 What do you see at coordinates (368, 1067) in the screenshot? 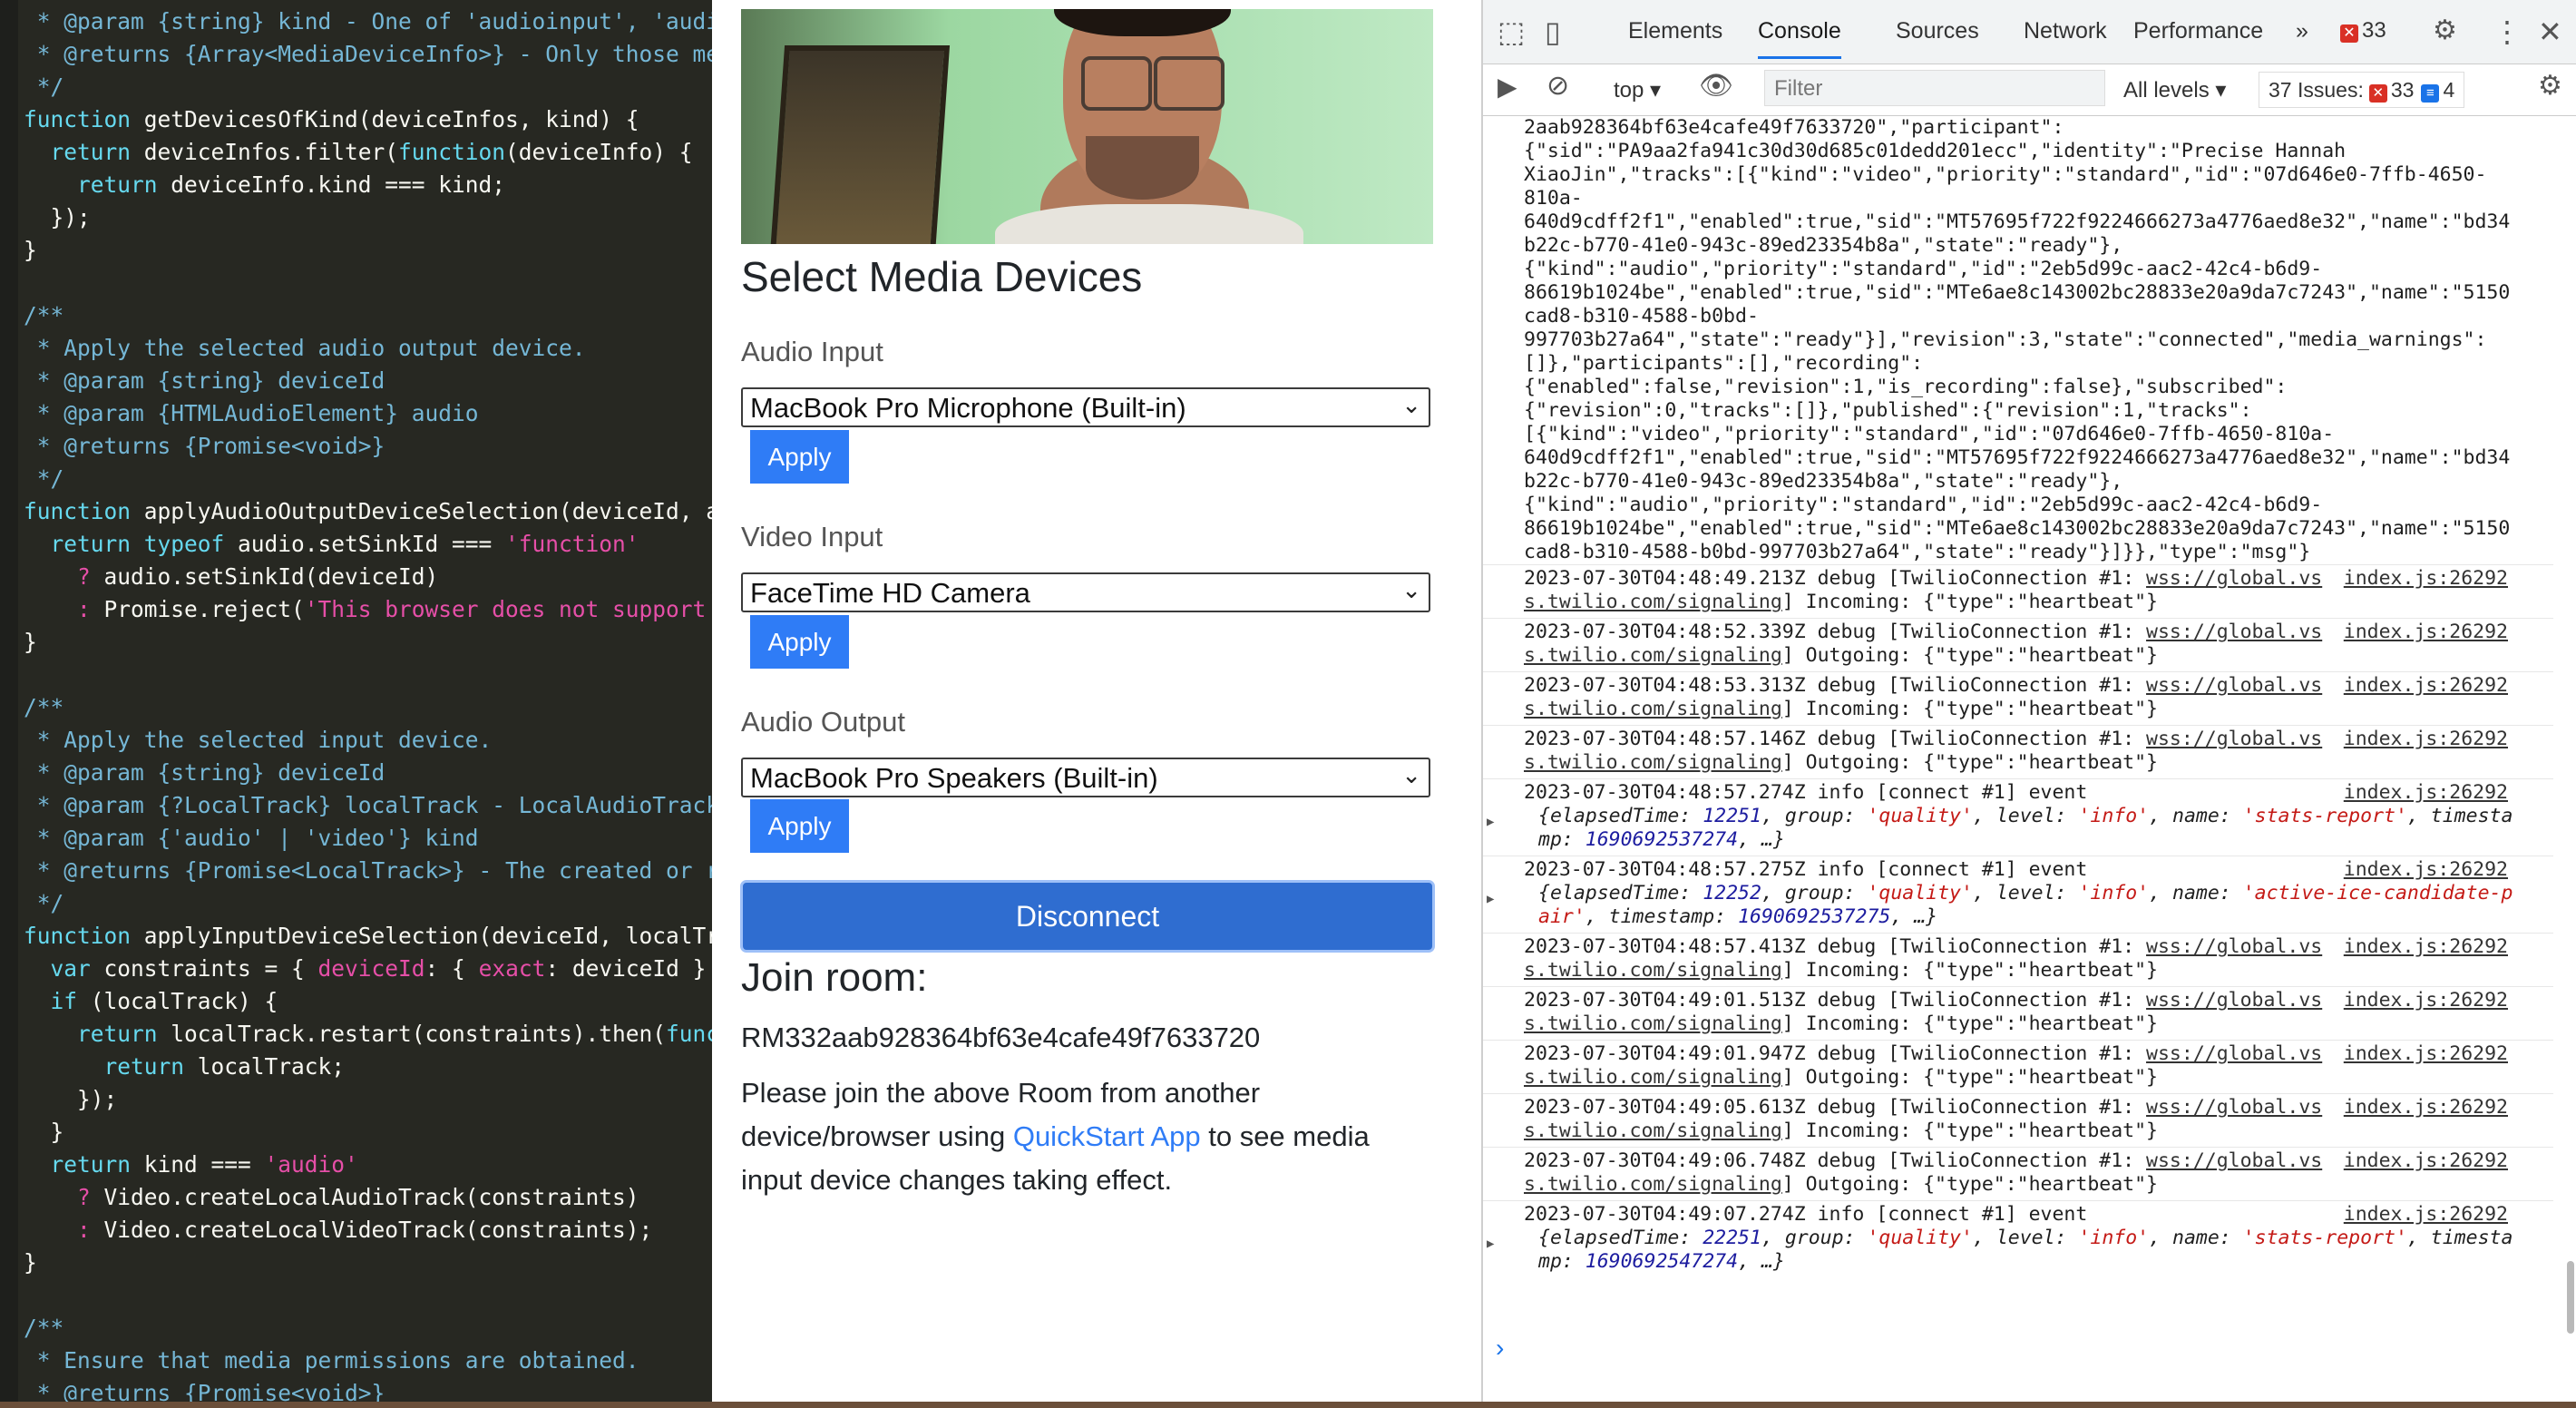
I see `code-line: return localTrack;` at bounding box center [368, 1067].